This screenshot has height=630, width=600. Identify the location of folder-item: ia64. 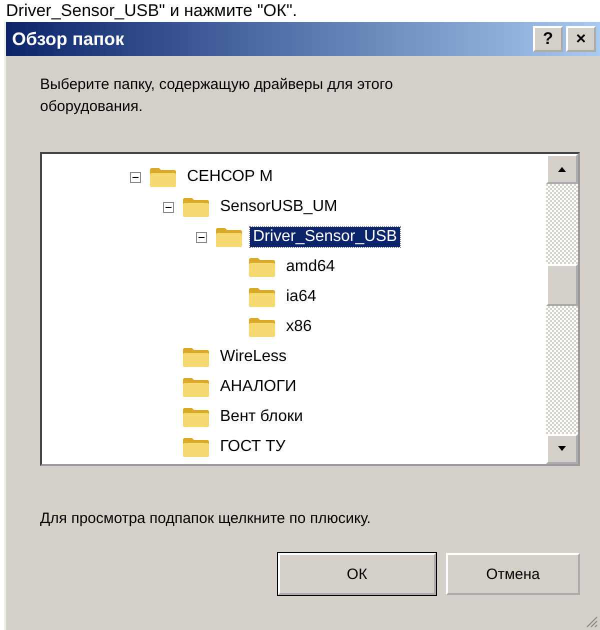
(301, 297).